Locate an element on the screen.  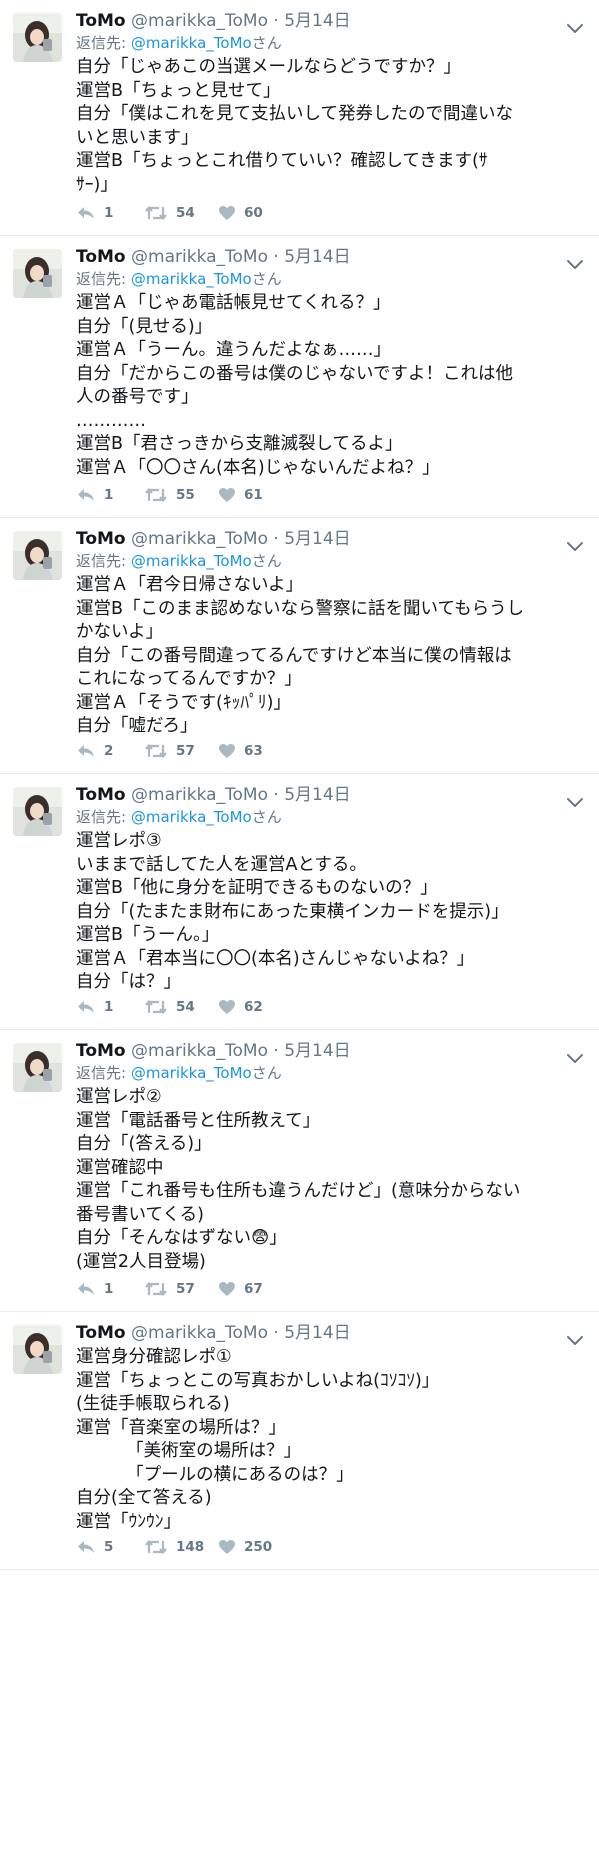
reply-count: 2 is located at coordinates (109, 751).